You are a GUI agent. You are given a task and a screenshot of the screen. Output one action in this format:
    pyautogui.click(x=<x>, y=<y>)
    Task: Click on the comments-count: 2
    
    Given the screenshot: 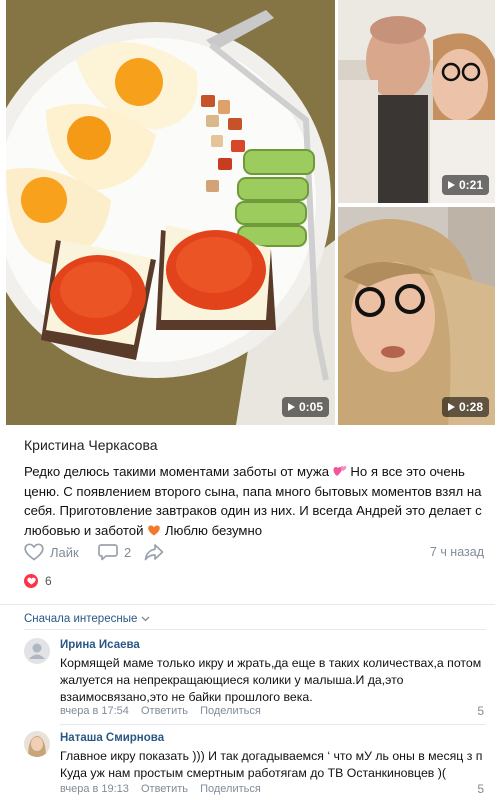 What is the action you would take?
    pyautogui.click(x=128, y=552)
    